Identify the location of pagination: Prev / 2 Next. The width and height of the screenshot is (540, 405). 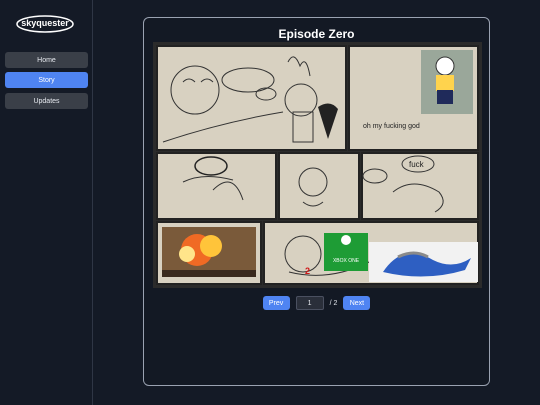
(316, 303).